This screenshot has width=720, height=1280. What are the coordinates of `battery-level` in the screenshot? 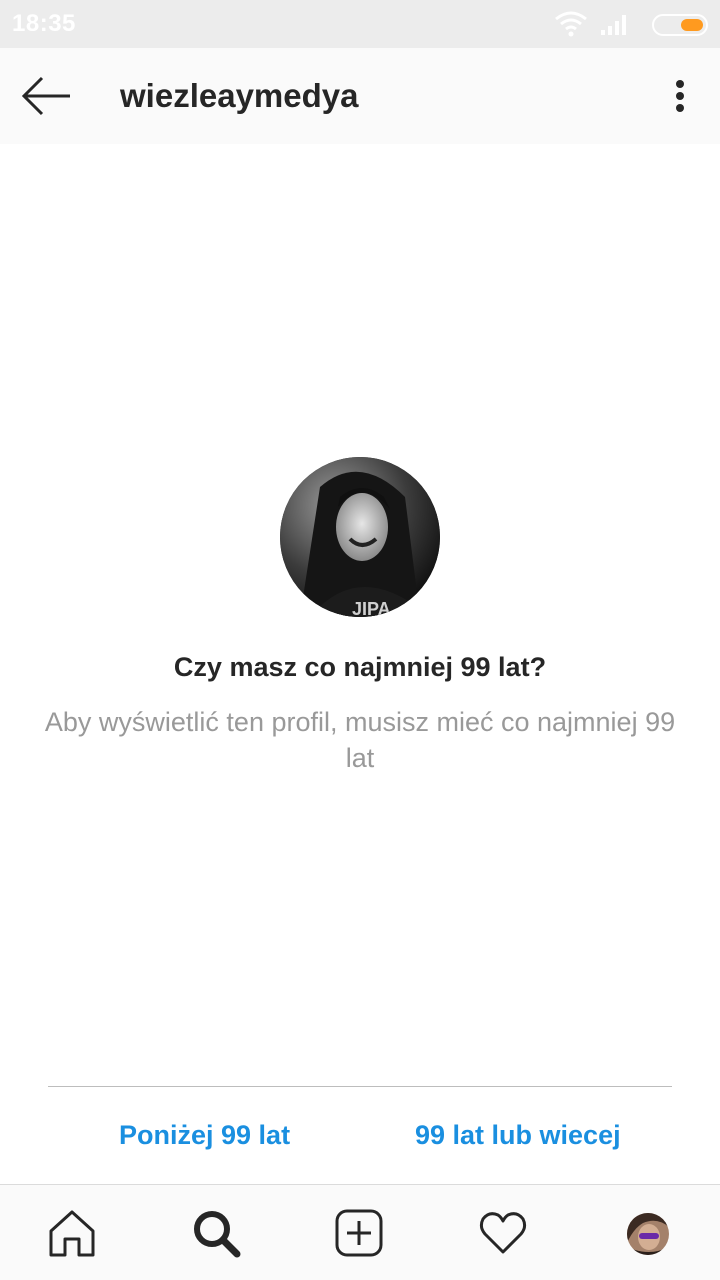 It's located at (692, 25).